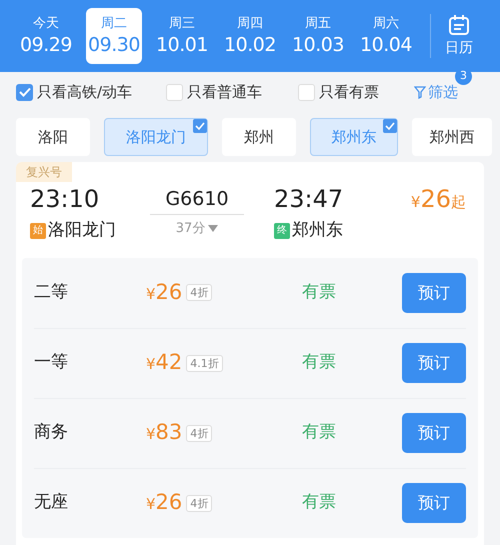  What do you see at coordinates (182, 36) in the screenshot?
I see `date-tab: 周三 10.01` at bounding box center [182, 36].